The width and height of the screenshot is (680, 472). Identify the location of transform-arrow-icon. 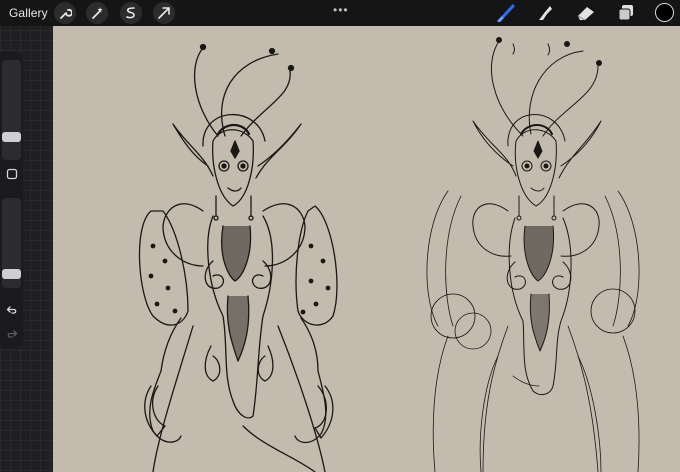
(164, 13).